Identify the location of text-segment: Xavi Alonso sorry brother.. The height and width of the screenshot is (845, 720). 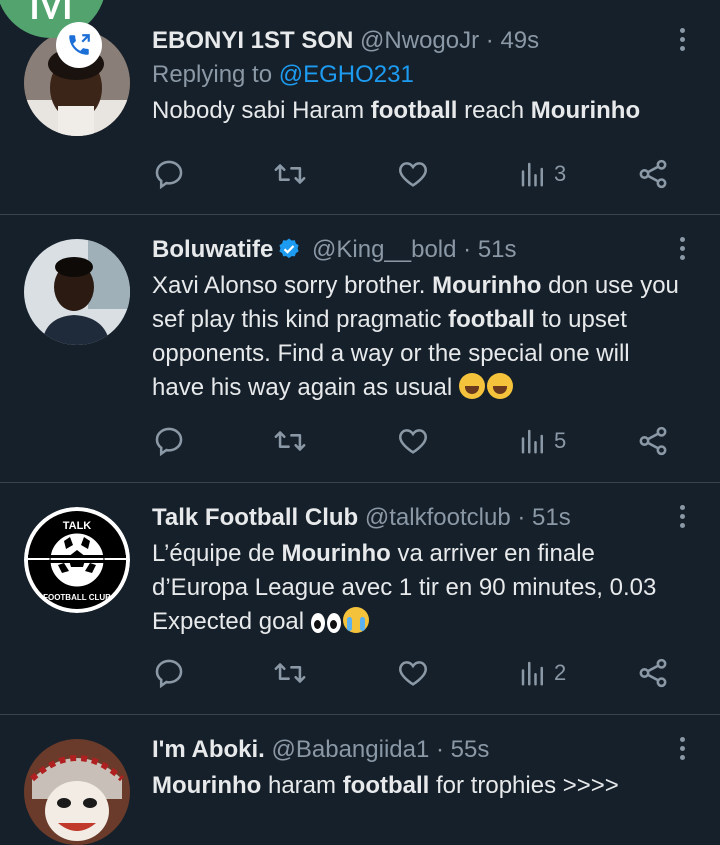
(292, 285).